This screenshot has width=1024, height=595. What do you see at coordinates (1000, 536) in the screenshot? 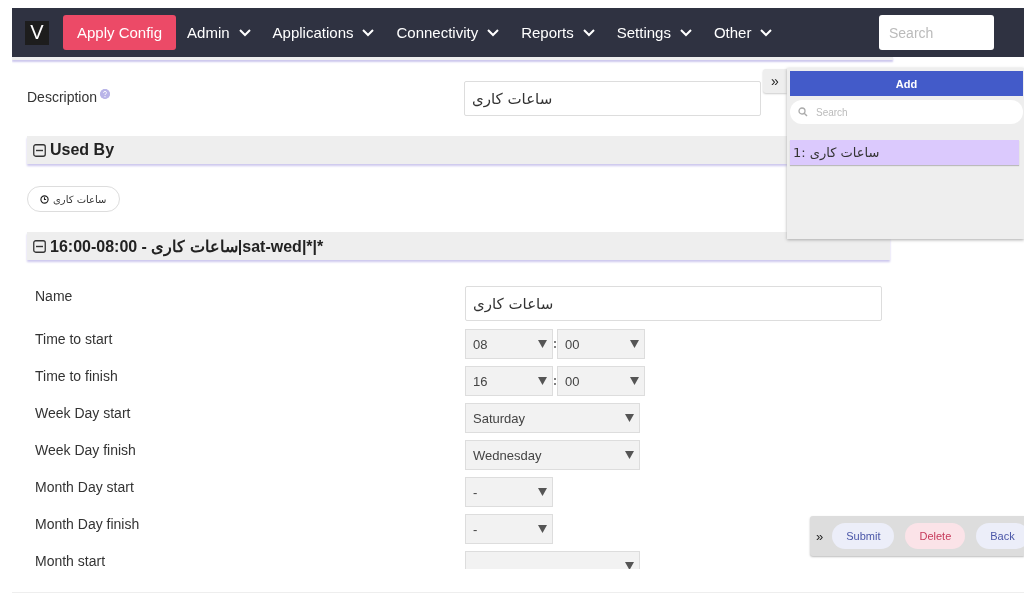
I see `action-button: Back` at bounding box center [1000, 536].